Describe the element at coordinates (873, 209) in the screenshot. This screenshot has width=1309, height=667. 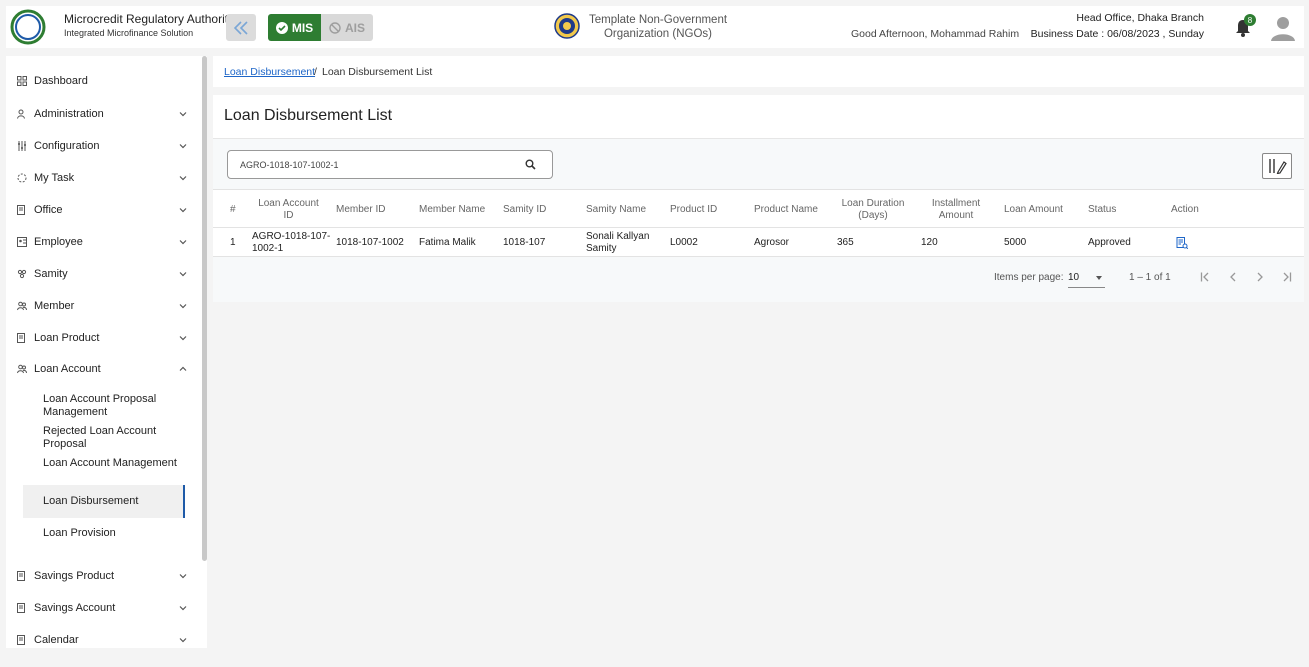
I see `column-header: Loan Duration (Days)` at that location.